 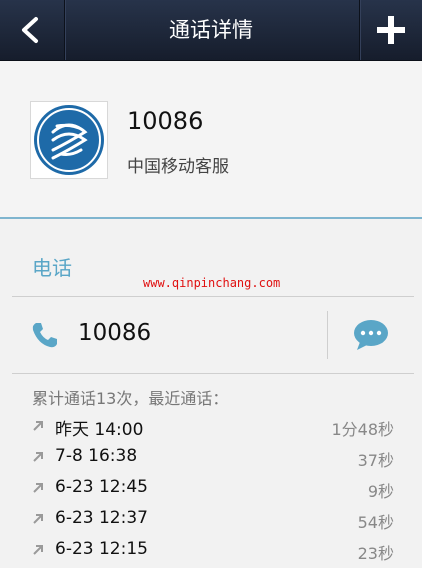 What do you see at coordinates (211, 518) in the screenshot?
I see `call-history-row: 6-23 12:37 54秒` at bounding box center [211, 518].